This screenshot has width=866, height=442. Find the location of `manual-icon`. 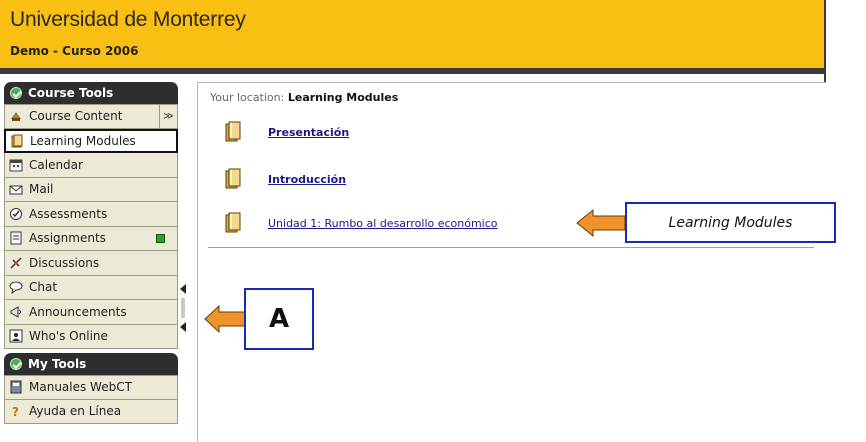

manual-icon is located at coordinates (16, 387).